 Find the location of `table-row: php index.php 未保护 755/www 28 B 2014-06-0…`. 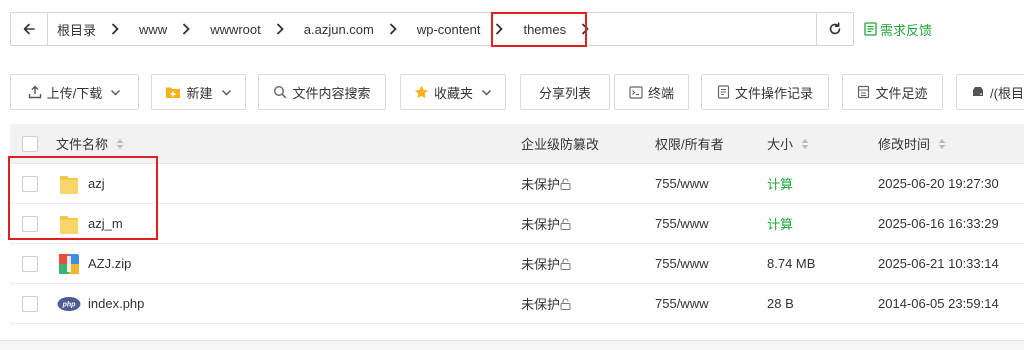

table-row: php index.php 未保护 755/www 28 B 2014-06-0… is located at coordinates (517, 304).